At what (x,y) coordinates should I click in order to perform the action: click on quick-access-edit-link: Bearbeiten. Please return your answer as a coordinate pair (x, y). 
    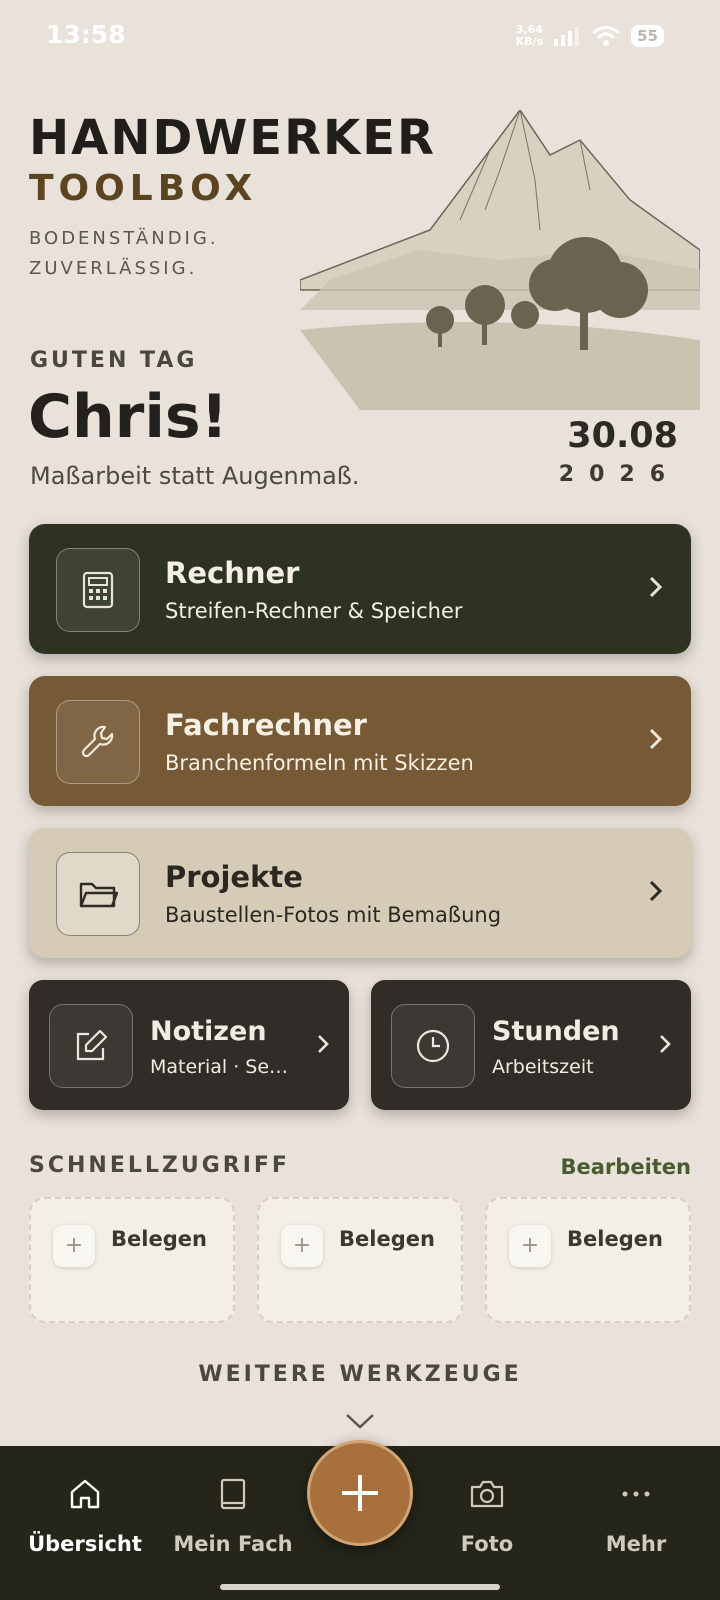
    Looking at the image, I should click on (626, 1167).